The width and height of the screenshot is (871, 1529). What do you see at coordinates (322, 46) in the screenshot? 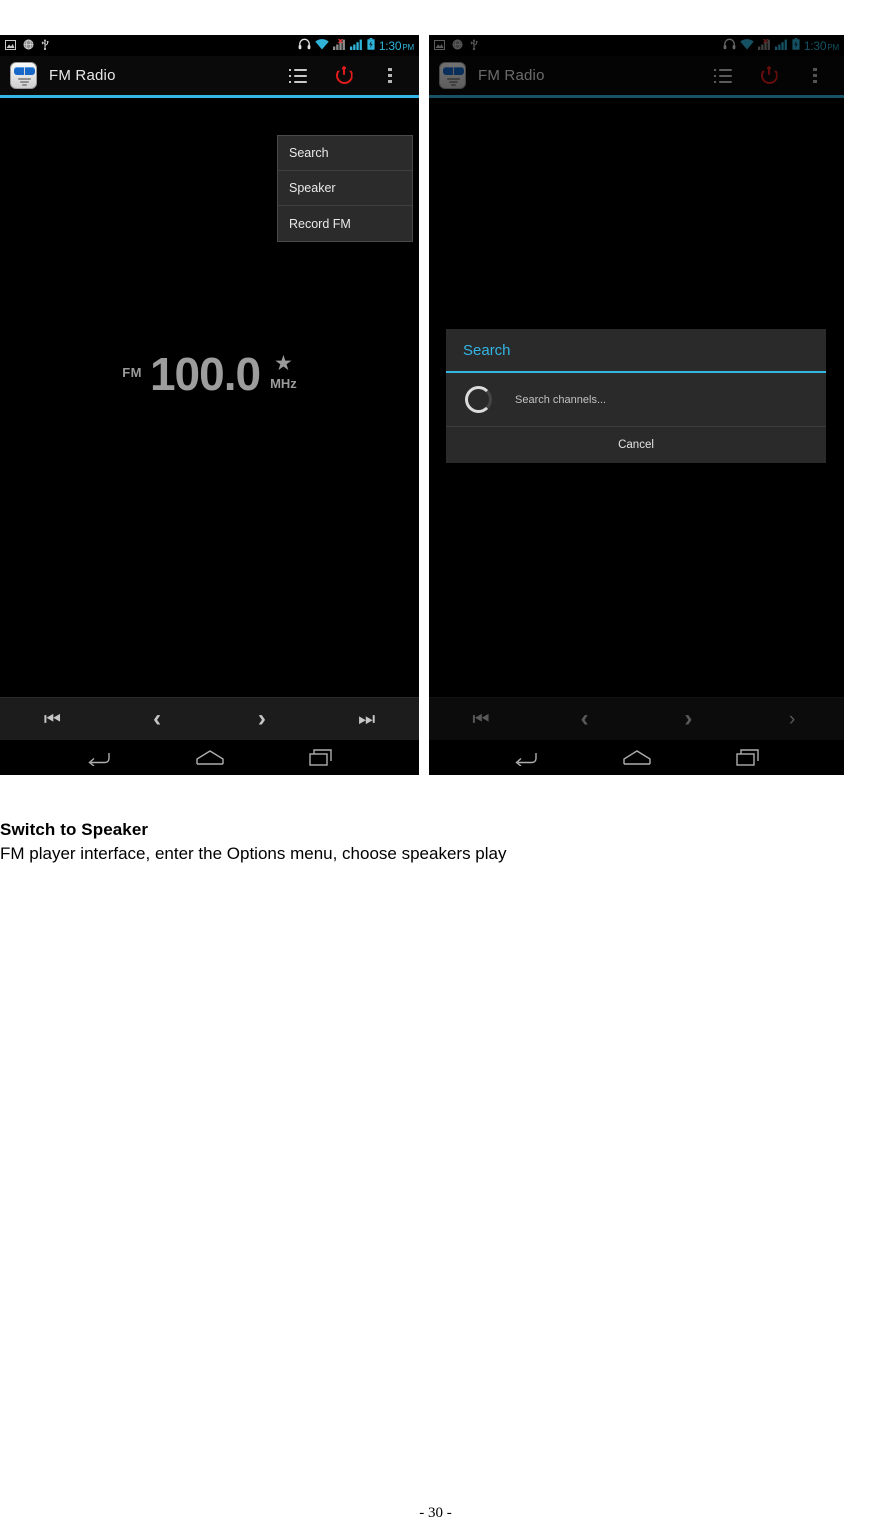
I see `wifi-icon` at bounding box center [322, 46].